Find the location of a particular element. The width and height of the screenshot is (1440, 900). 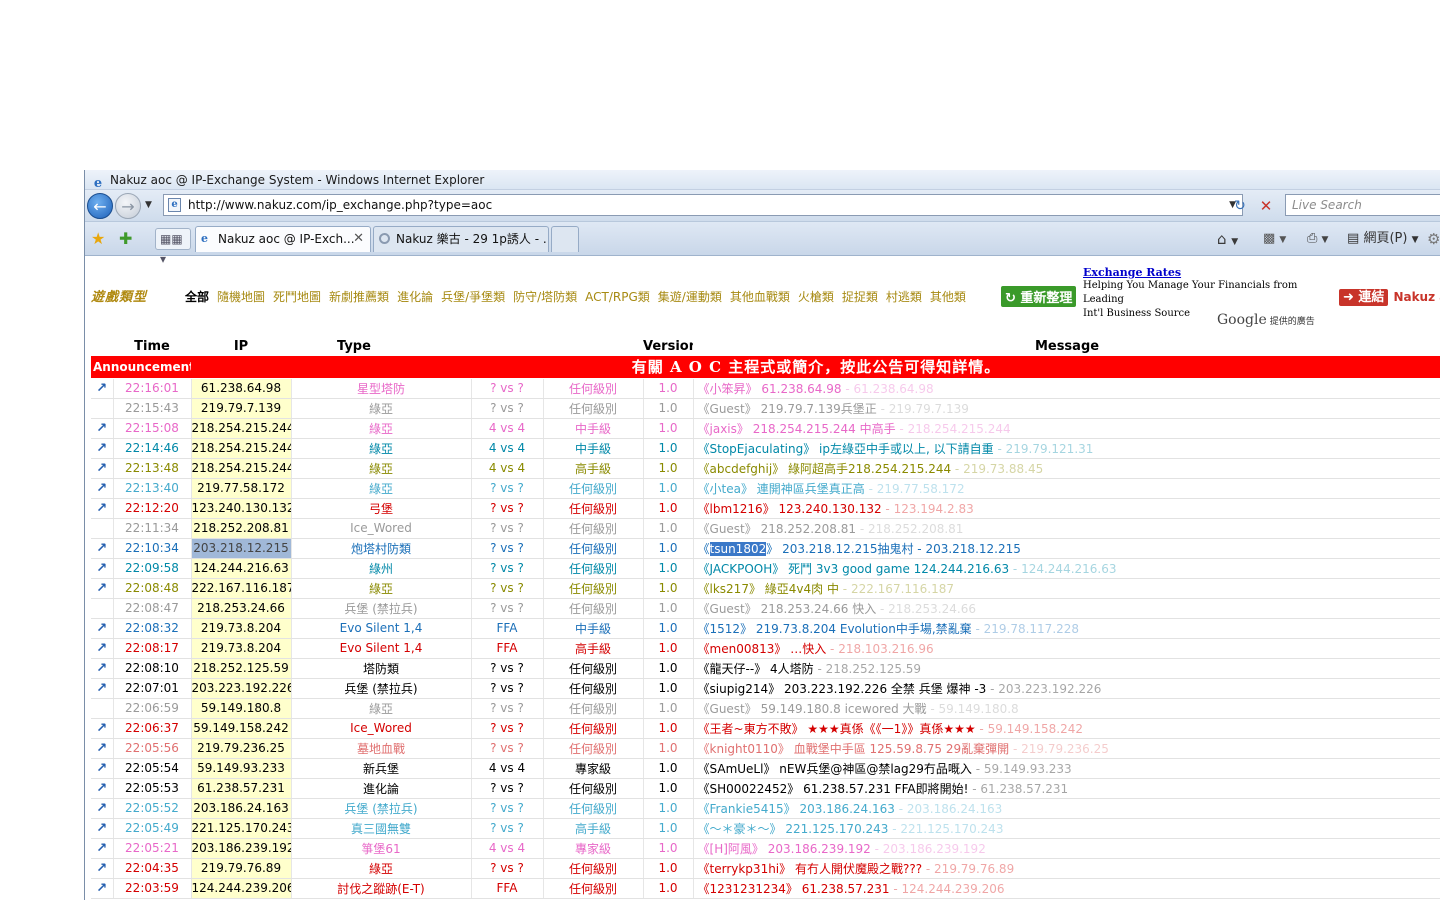

row-ip: 219.79.7.139 is located at coordinates (241, 408).